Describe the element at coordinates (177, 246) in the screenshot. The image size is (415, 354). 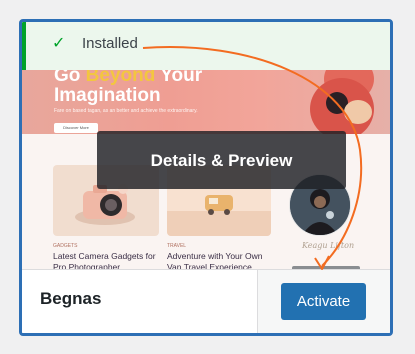
I see `preview-post-label-2: TRAVEL` at that location.